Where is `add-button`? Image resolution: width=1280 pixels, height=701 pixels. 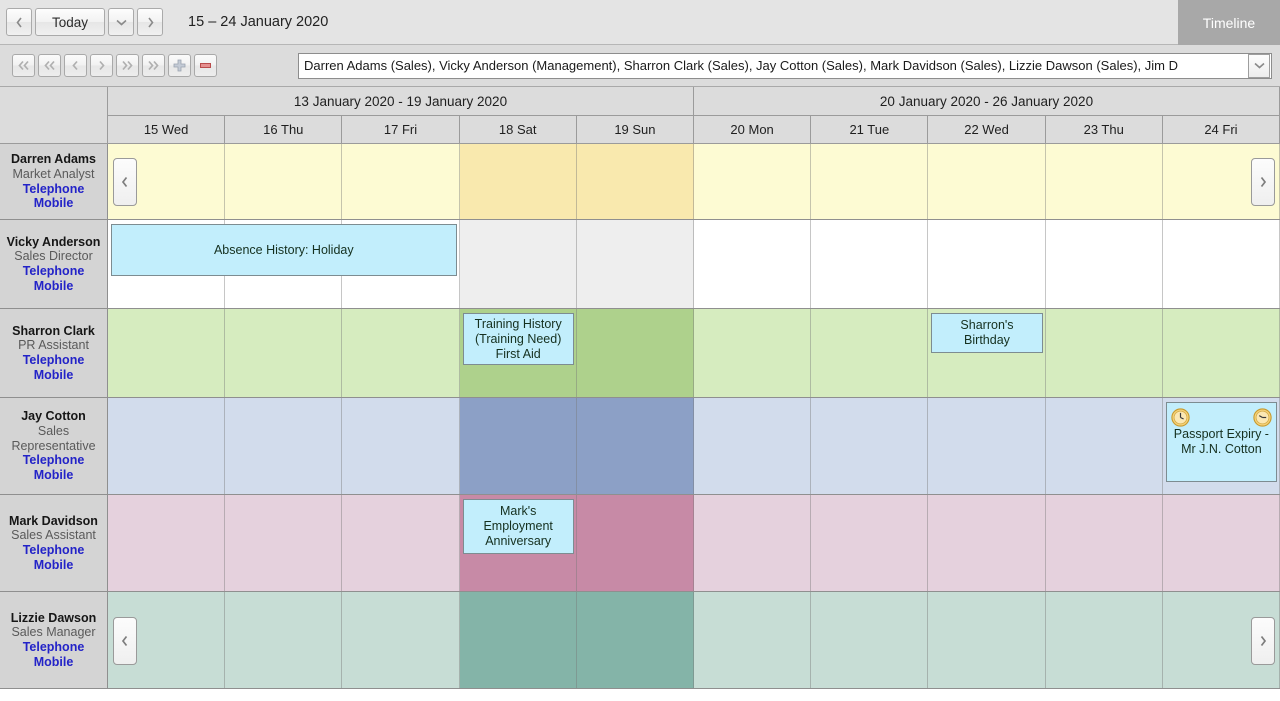 add-button is located at coordinates (179, 65).